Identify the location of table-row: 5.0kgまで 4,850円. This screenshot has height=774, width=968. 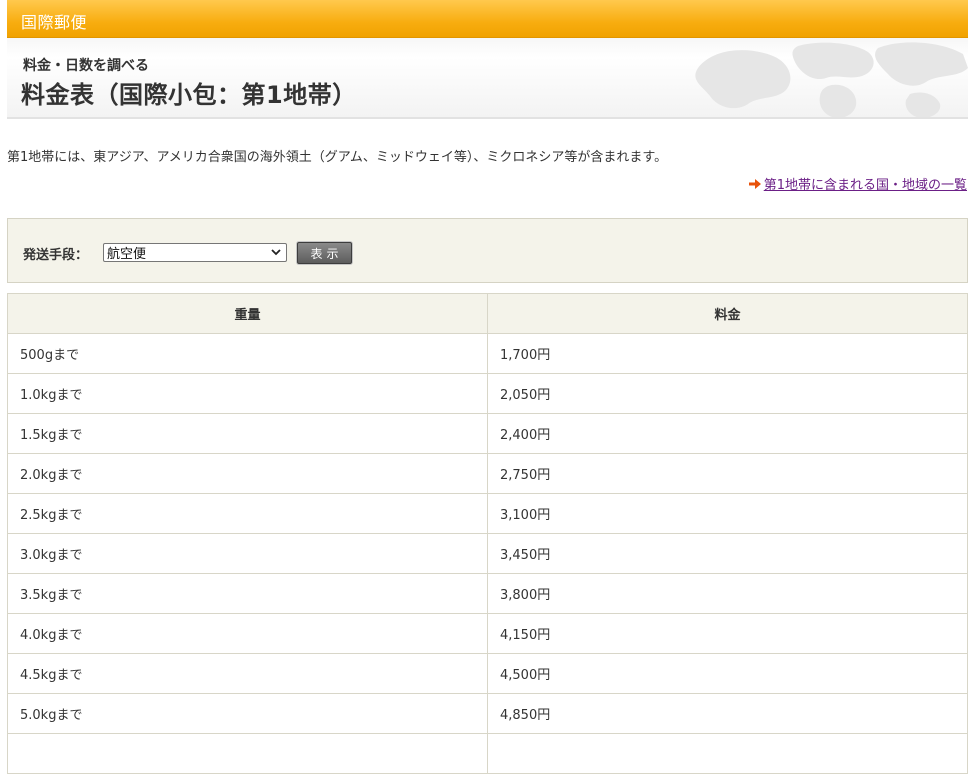
(487, 713).